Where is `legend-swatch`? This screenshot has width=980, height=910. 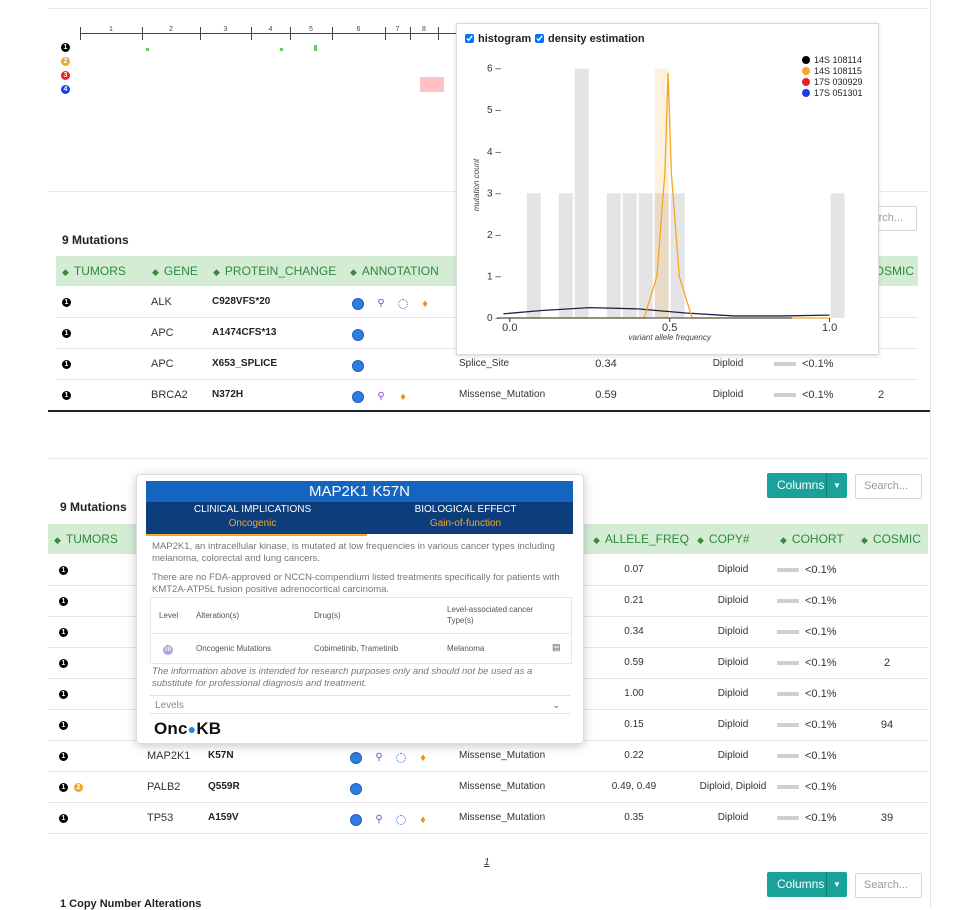 legend-swatch is located at coordinates (806, 93).